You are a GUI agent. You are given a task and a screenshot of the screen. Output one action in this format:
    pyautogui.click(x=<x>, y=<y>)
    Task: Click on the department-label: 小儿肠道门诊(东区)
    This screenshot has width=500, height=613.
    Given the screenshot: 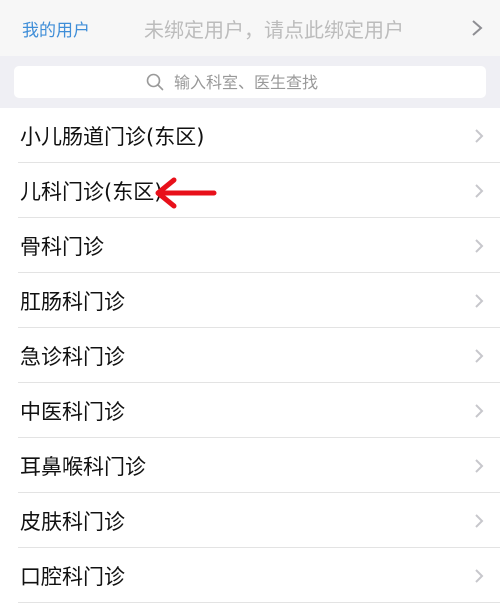 What is the action you would take?
    pyautogui.click(x=112, y=136)
    